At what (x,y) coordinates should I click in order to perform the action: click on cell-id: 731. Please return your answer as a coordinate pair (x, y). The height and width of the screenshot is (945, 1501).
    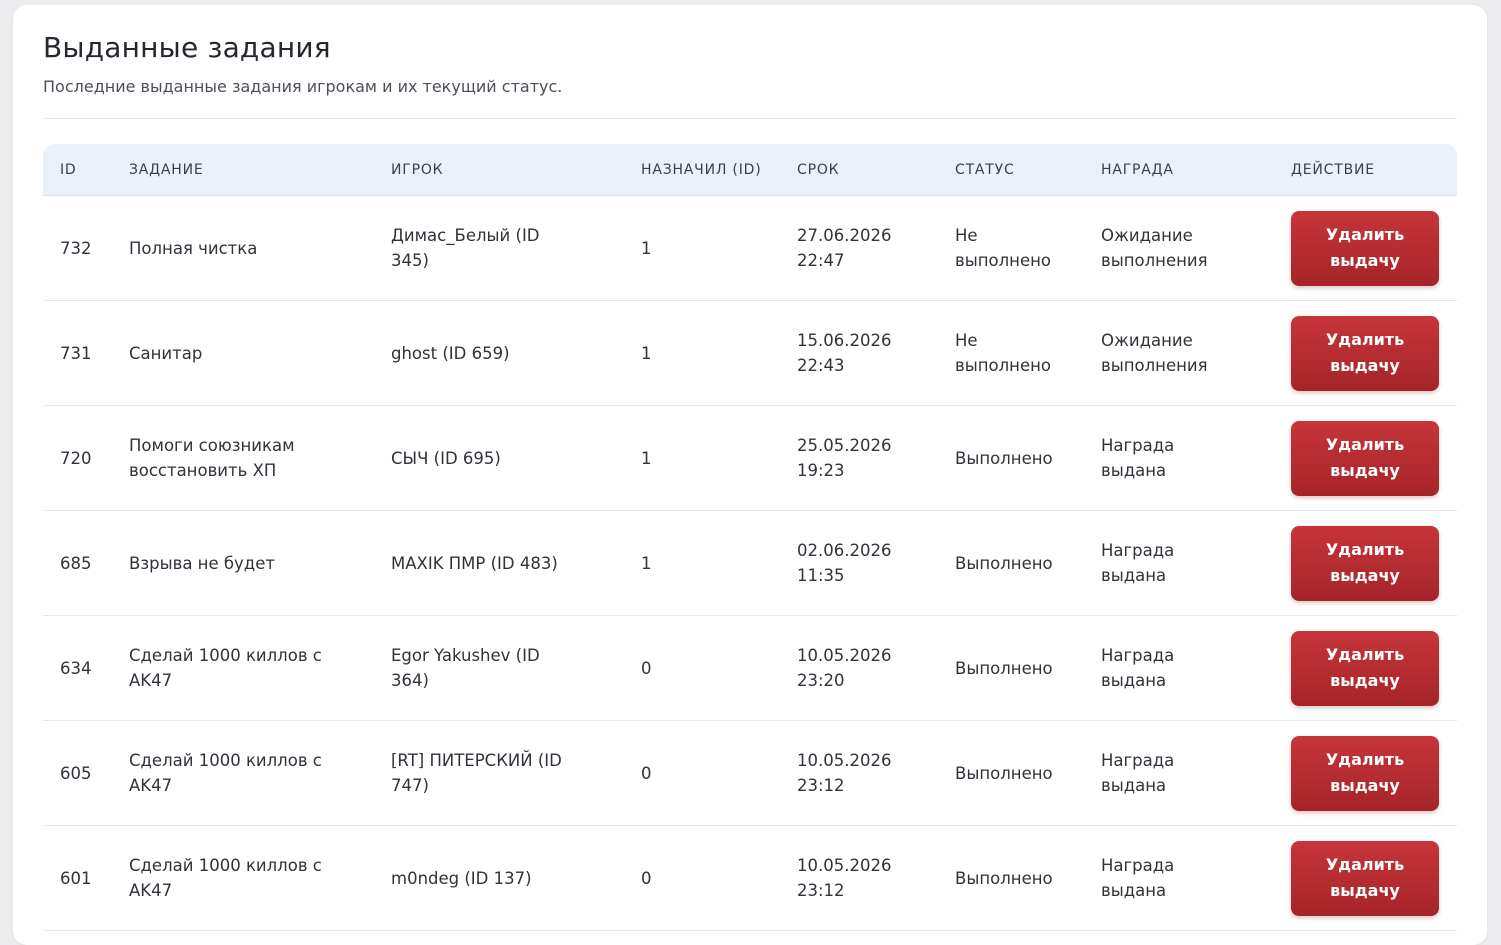
    Looking at the image, I should click on (86, 353).